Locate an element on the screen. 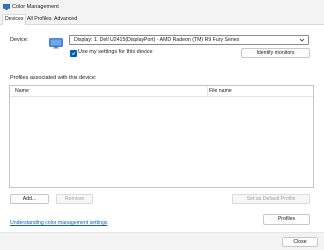 The width and height of the screenshot is (324, 250). checkmark-icon is located at coordinates (73, 54).